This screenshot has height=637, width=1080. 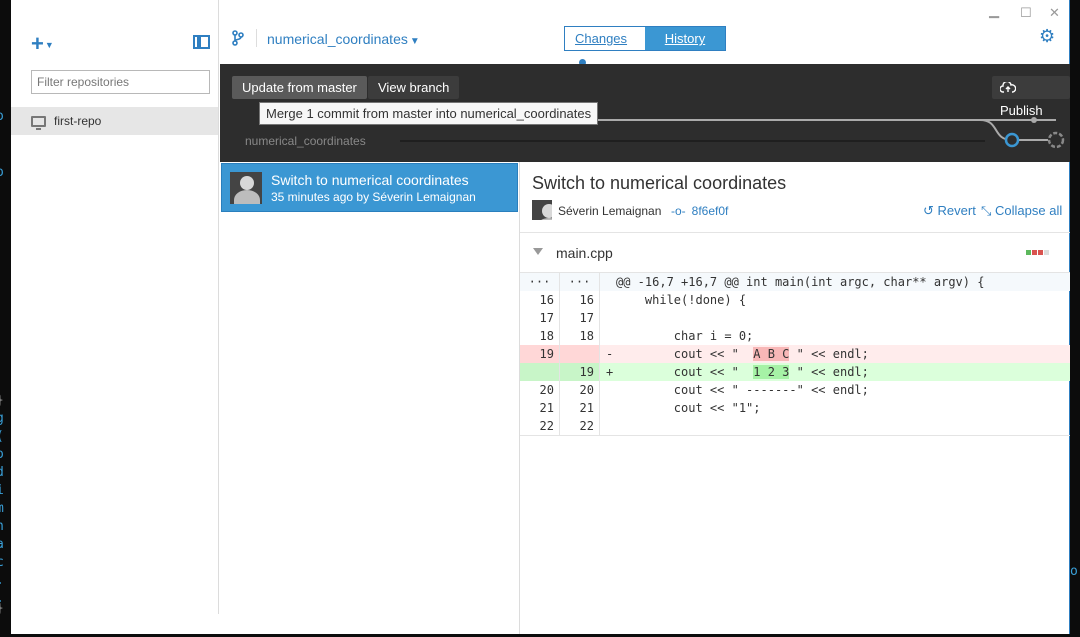 I want to click on toggle-sidebar-icon, so click(x=201, y=42).